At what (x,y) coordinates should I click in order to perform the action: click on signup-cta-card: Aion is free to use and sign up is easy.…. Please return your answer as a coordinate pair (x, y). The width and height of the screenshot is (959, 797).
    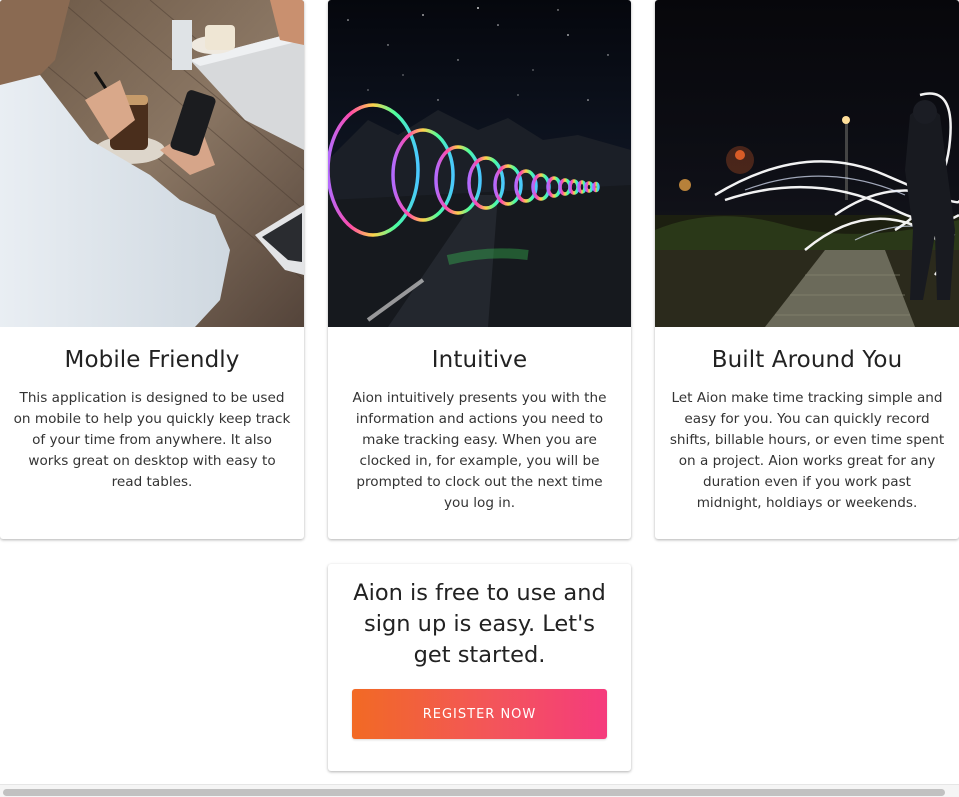
    Looking at the image, I should click on (479, 667).